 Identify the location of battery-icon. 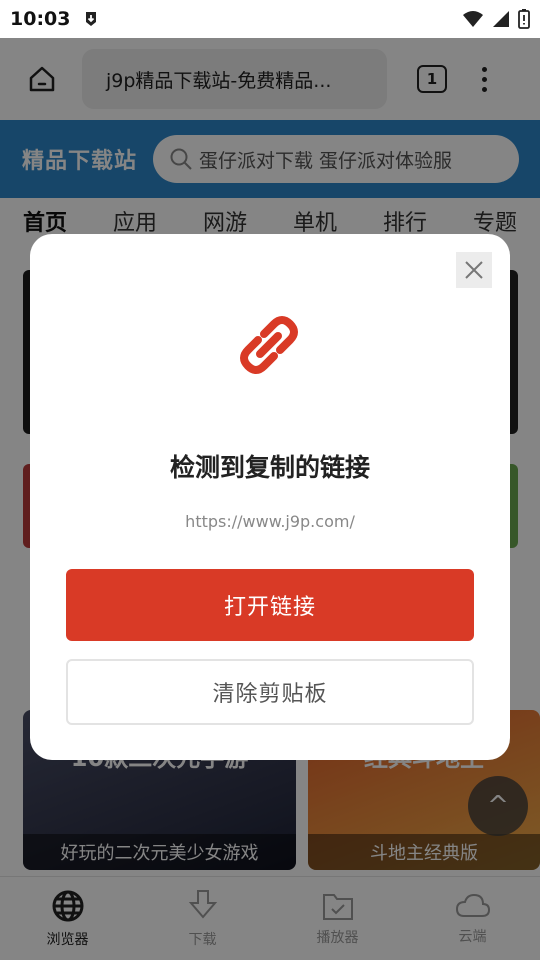
(524, 19).